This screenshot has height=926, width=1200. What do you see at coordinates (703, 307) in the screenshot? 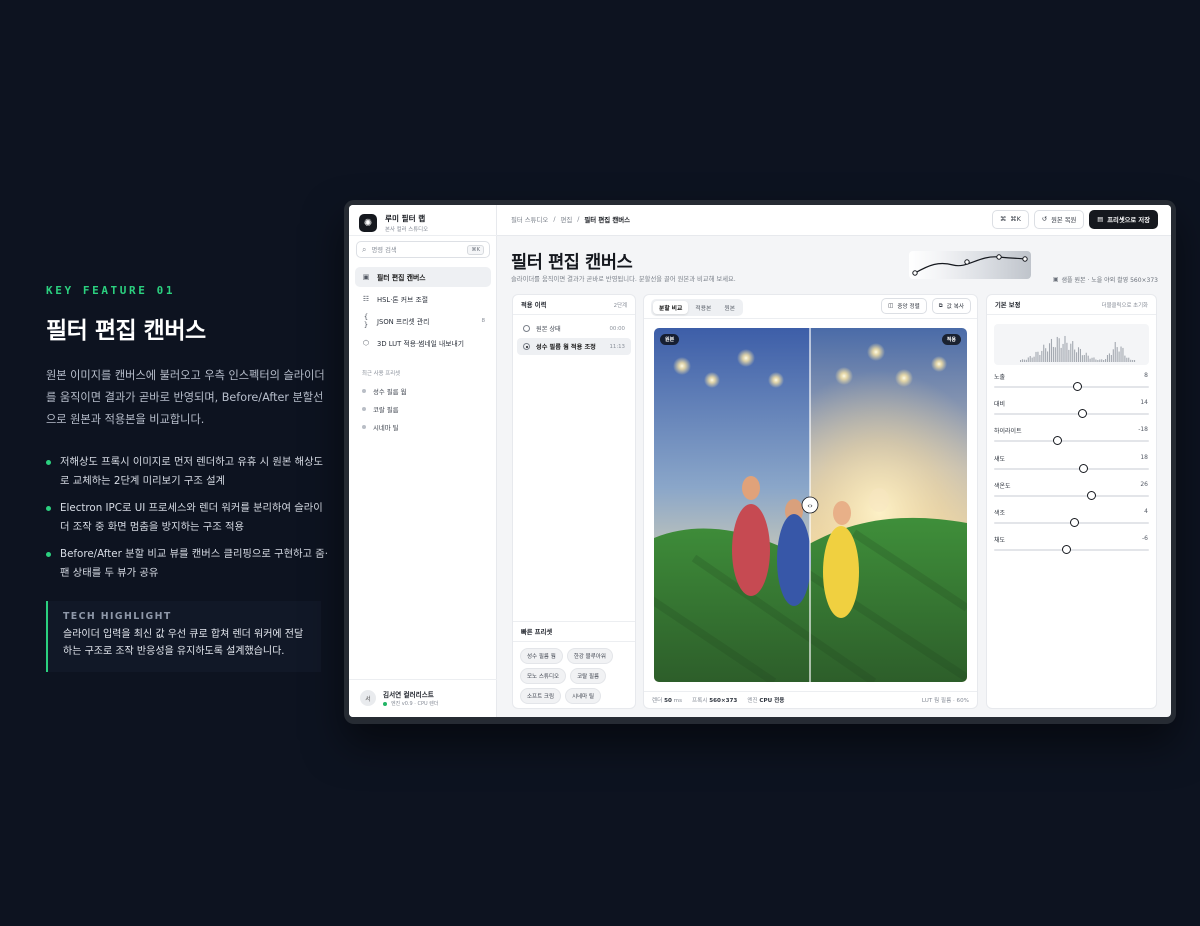
I see `tab-applied: 적용본` at bounding box center [703, 307].